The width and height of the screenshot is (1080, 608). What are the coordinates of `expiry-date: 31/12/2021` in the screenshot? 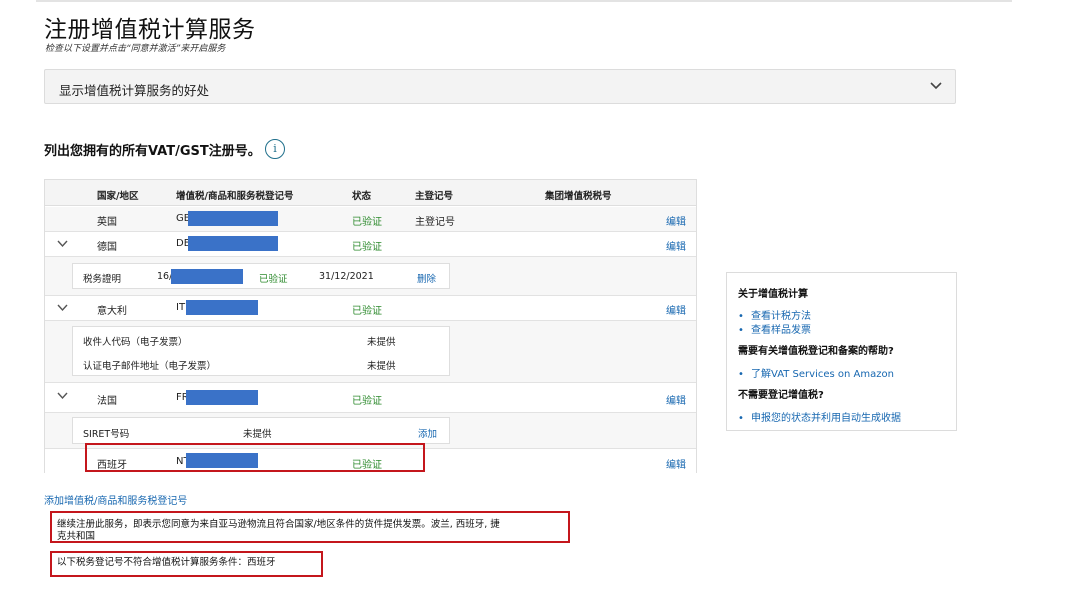 It's located at (346, 276).